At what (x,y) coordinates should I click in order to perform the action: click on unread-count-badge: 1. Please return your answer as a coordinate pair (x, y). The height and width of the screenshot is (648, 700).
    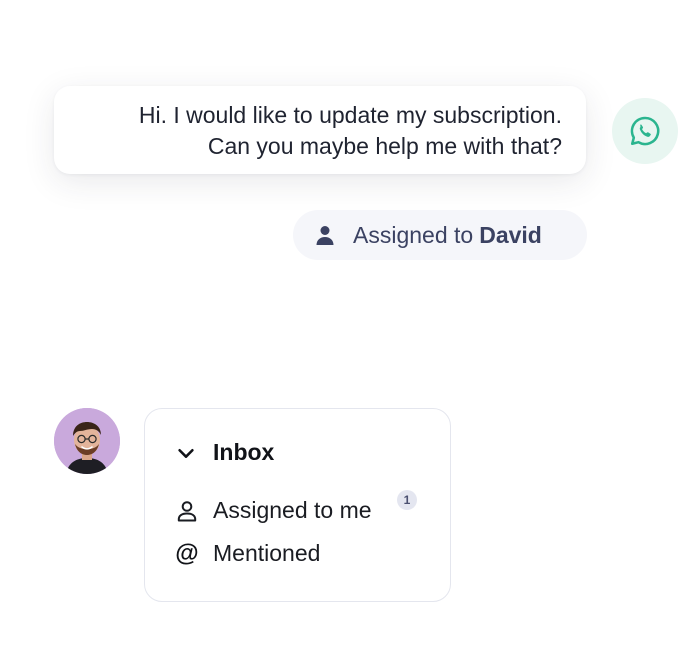
    Looking at the image, I should click on (407, 500).